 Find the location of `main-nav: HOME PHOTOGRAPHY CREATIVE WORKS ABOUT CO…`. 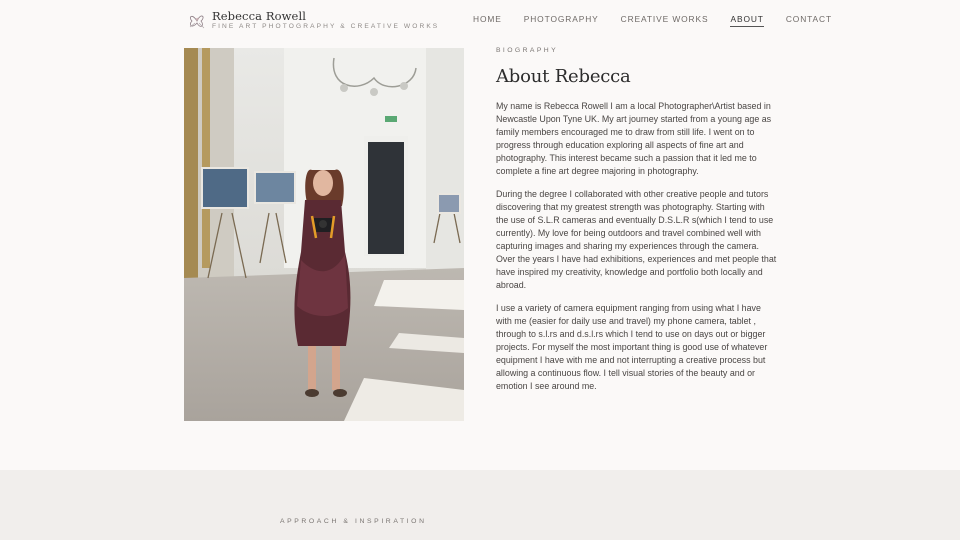

main-nav: HOME PHOTOGRAPHY CREATIVE WORKS ABOUT CO… is located at coordinates (652, 20).